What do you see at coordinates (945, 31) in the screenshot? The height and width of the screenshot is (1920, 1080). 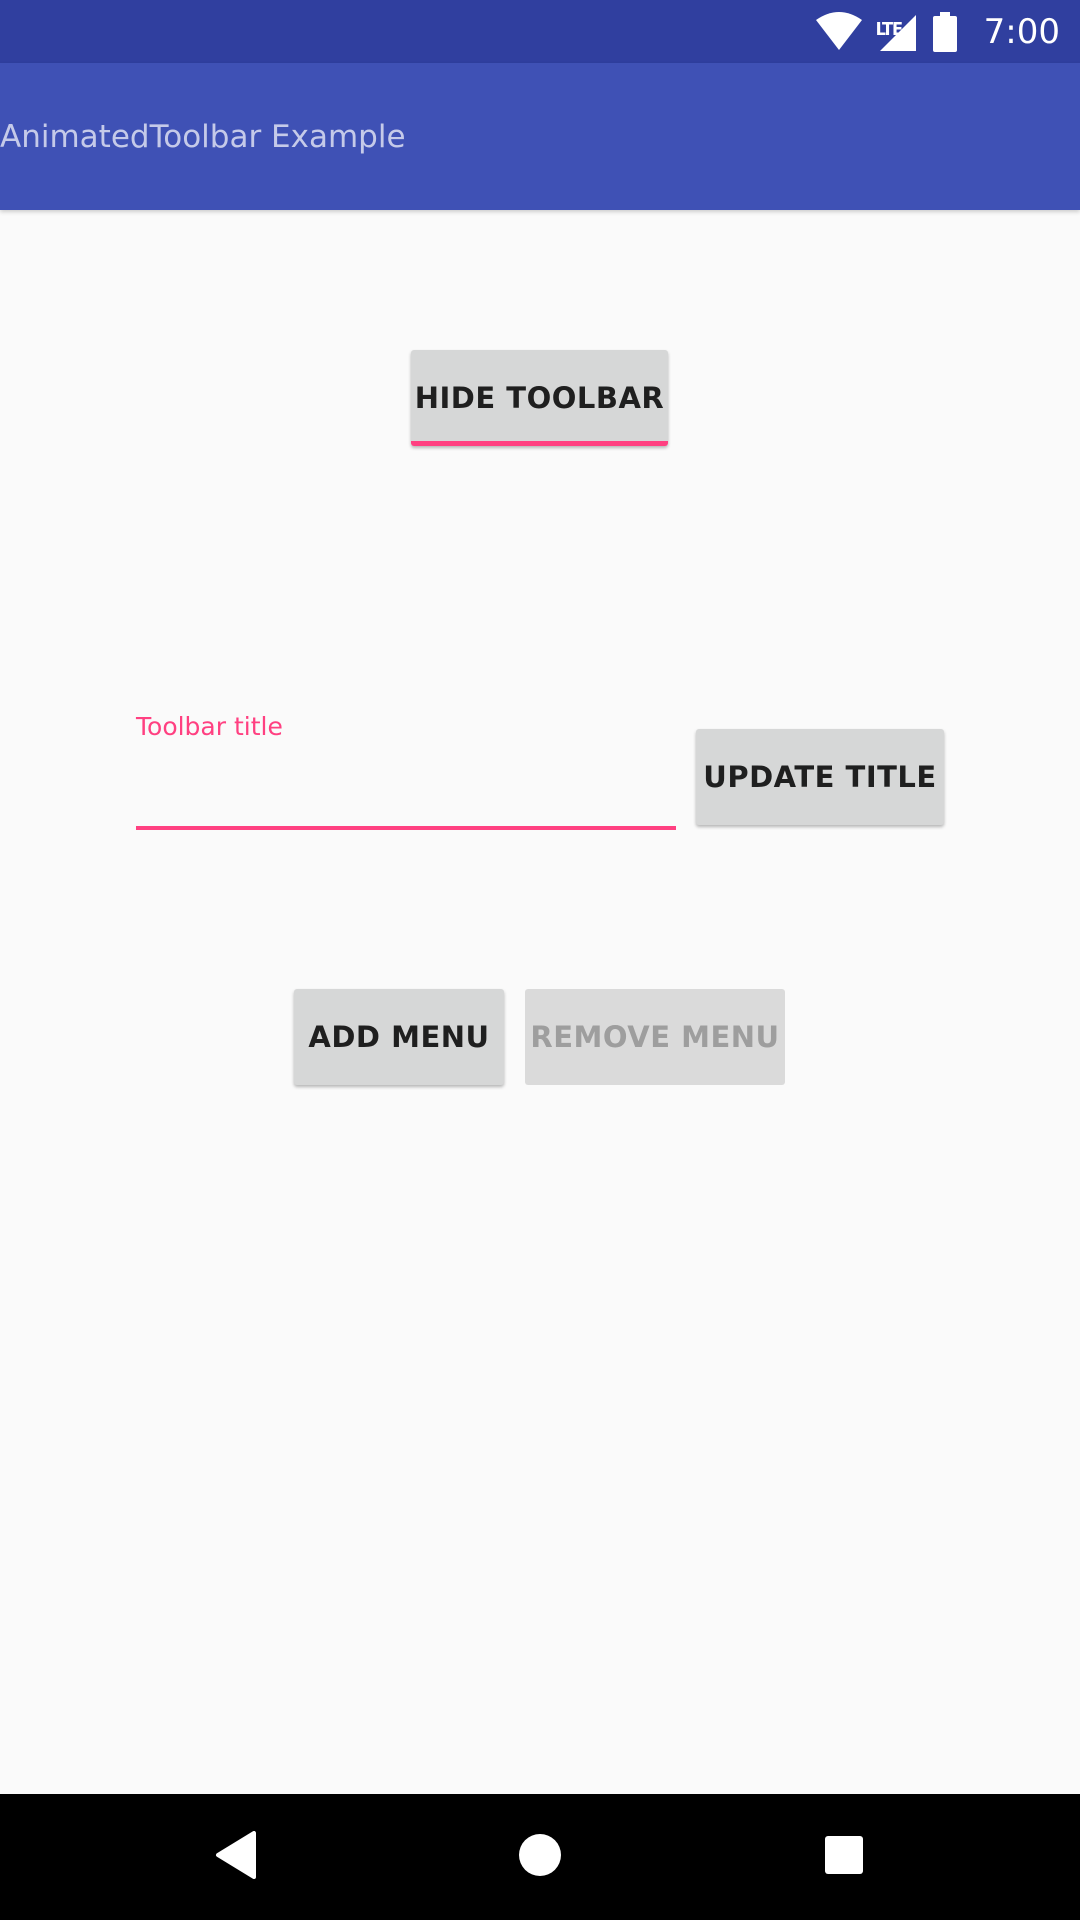 I see `battery-icon` at bounding box center [945, 31].